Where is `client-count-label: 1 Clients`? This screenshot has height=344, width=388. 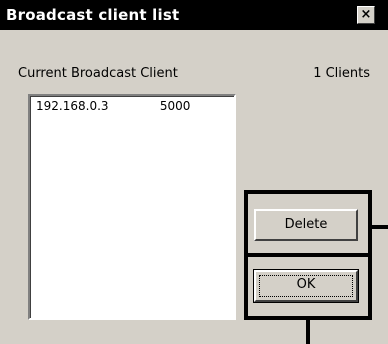
client-count-label: 1 Clients is located at coordinates (341, 73).